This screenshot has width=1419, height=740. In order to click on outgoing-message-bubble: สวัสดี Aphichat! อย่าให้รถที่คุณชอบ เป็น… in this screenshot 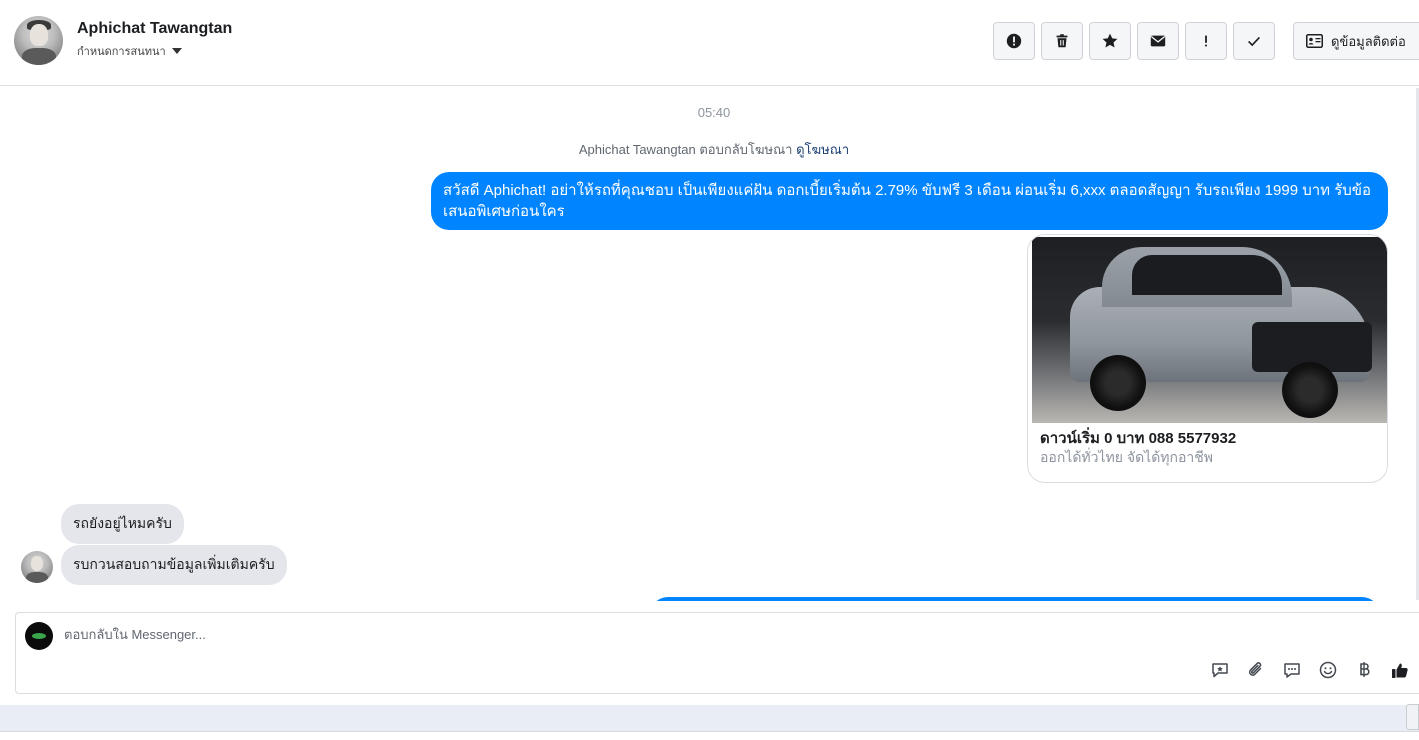, I will do `click(909, 201)`.